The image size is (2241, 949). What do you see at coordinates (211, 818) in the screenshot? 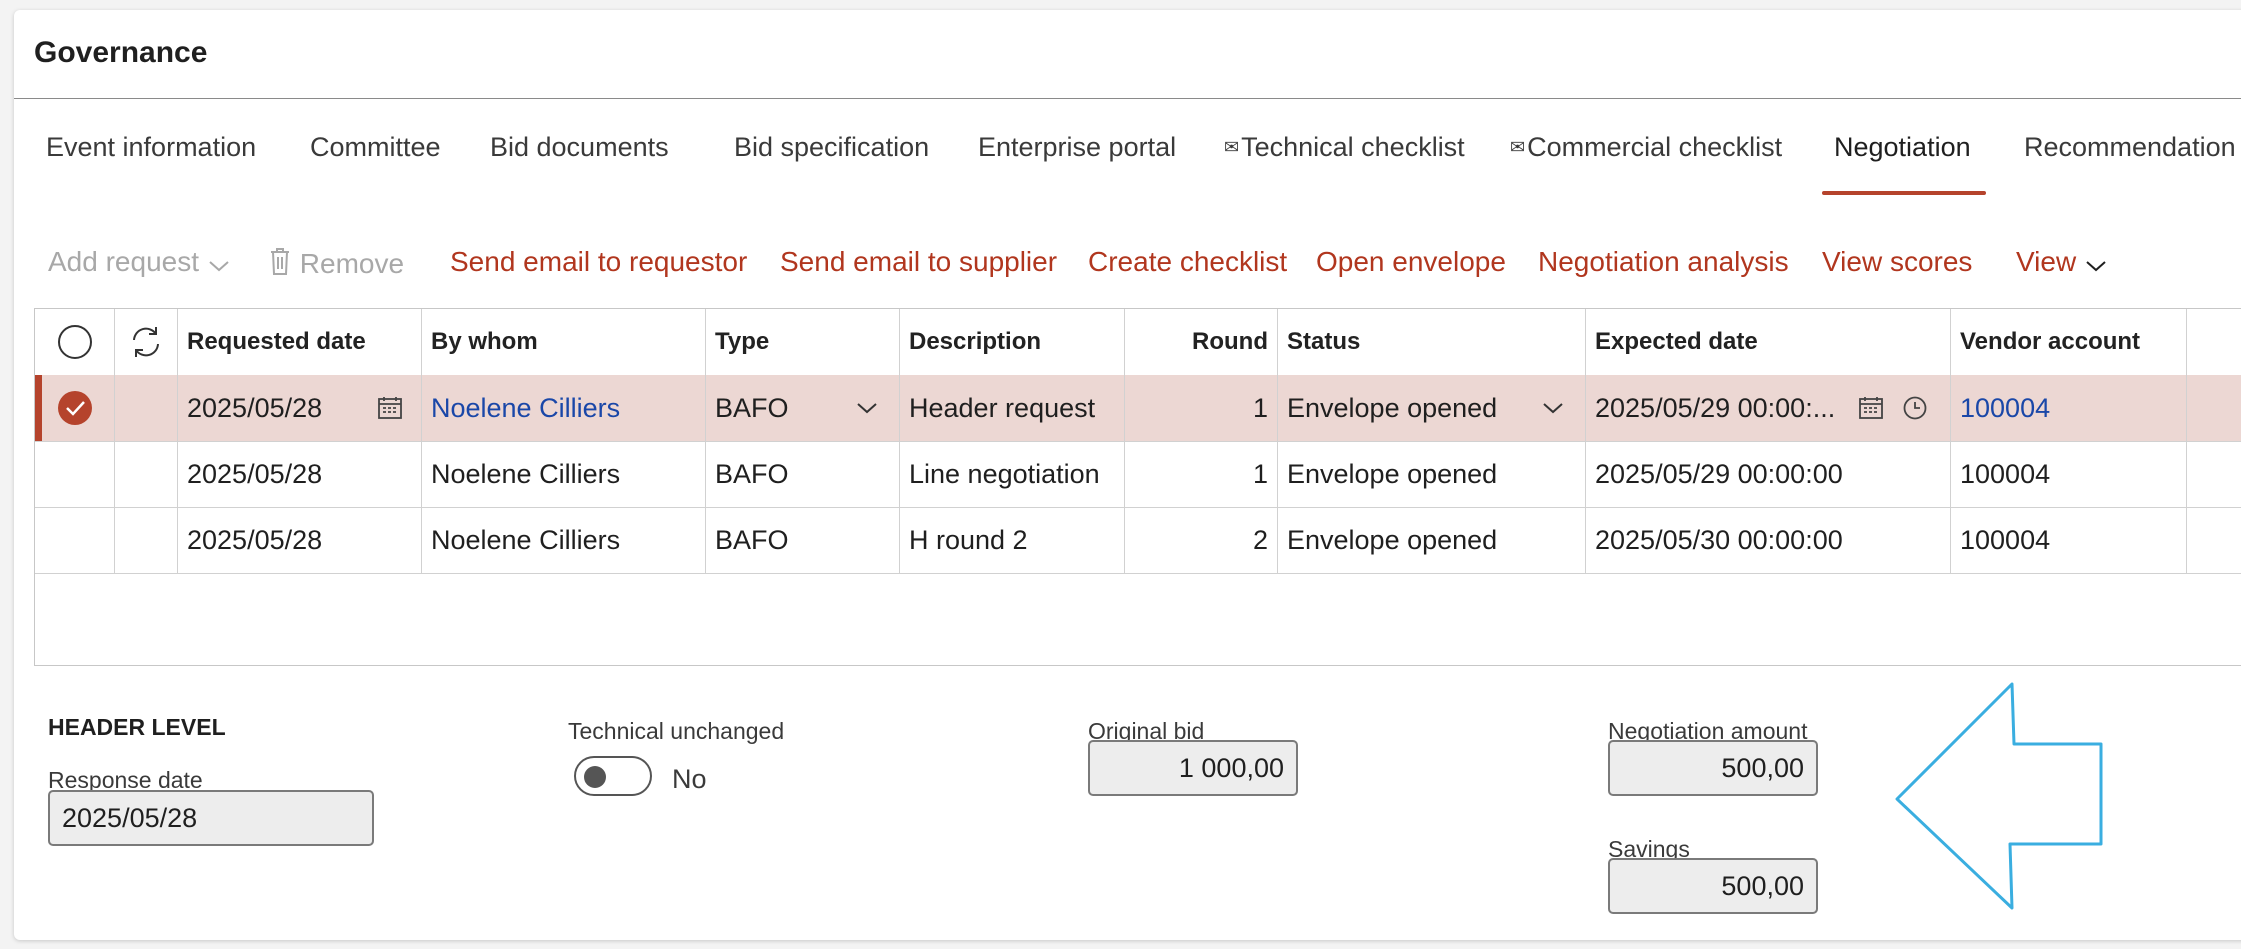
I see `response-date-field: 2025/05/28` at bounding box center [211, 818].